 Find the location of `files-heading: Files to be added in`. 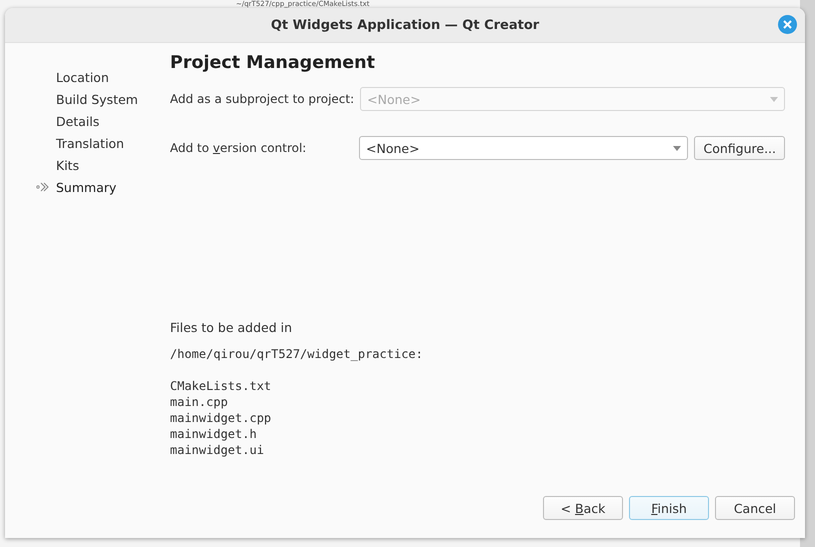

files-heading: Files to be added in is located at coordinates (232, 327).